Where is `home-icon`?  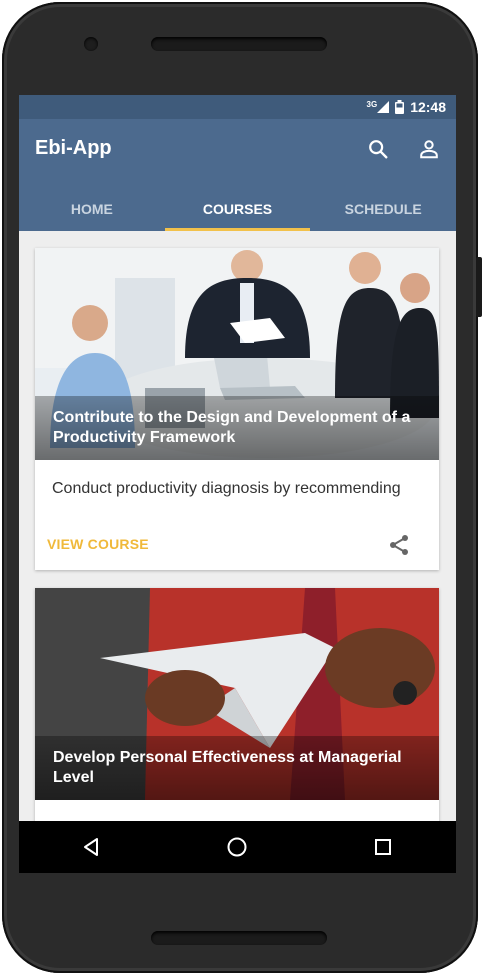 home-icon is located at coordinates (237, 847).